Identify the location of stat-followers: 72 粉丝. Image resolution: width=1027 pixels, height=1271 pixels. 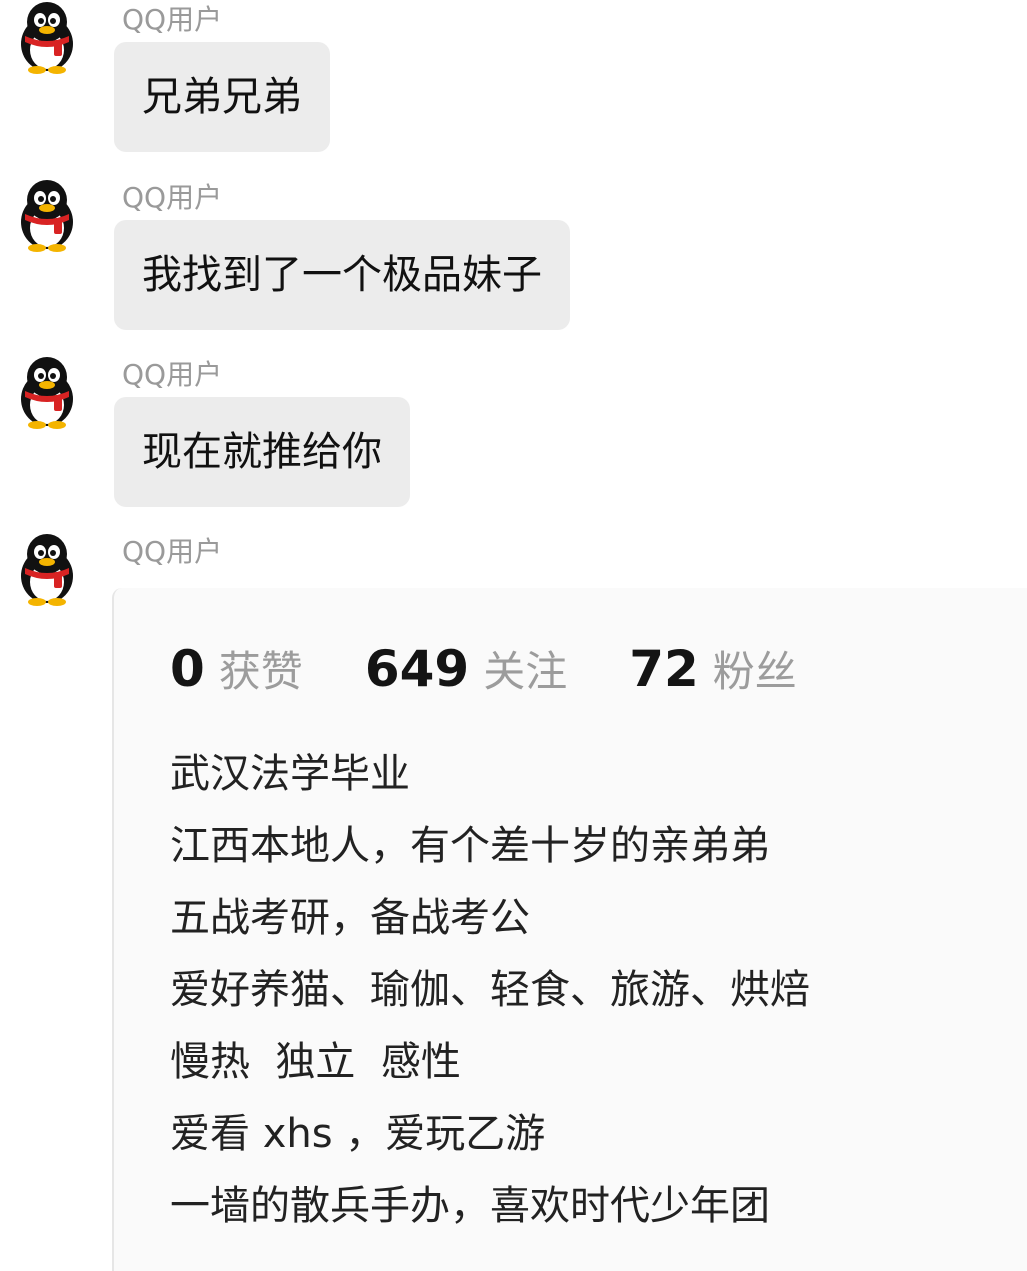
(713, 668).